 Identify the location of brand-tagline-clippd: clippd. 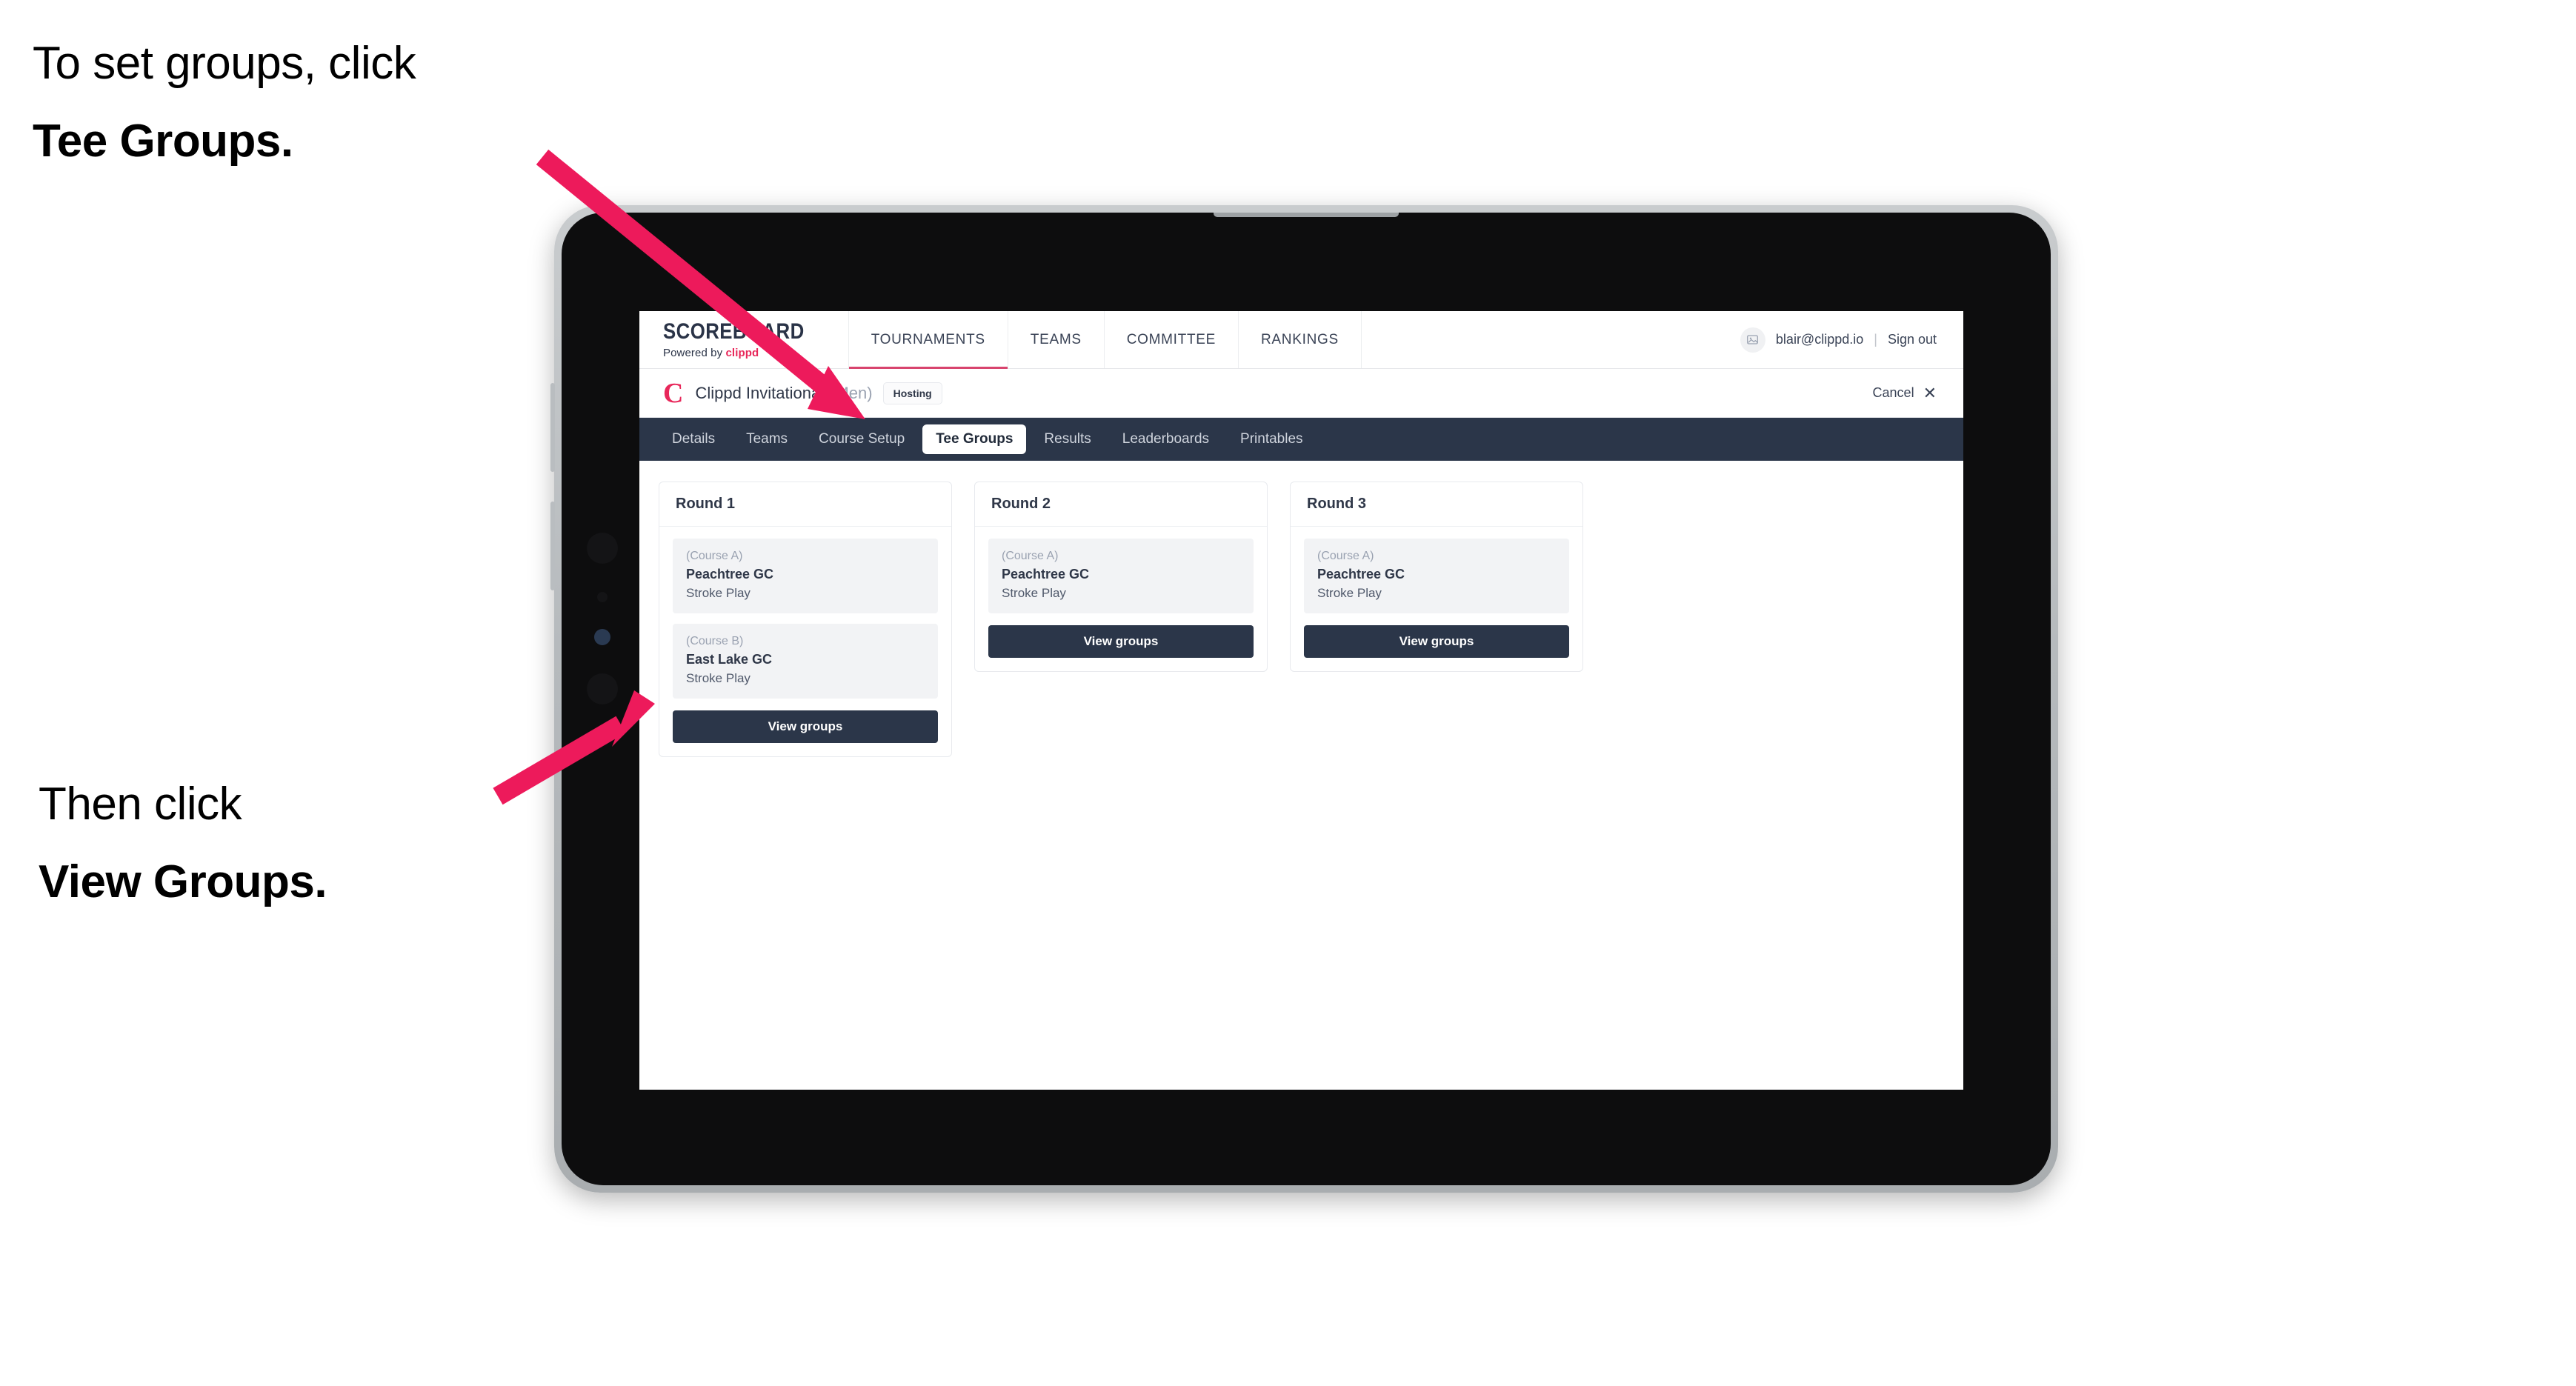
(742, 352).